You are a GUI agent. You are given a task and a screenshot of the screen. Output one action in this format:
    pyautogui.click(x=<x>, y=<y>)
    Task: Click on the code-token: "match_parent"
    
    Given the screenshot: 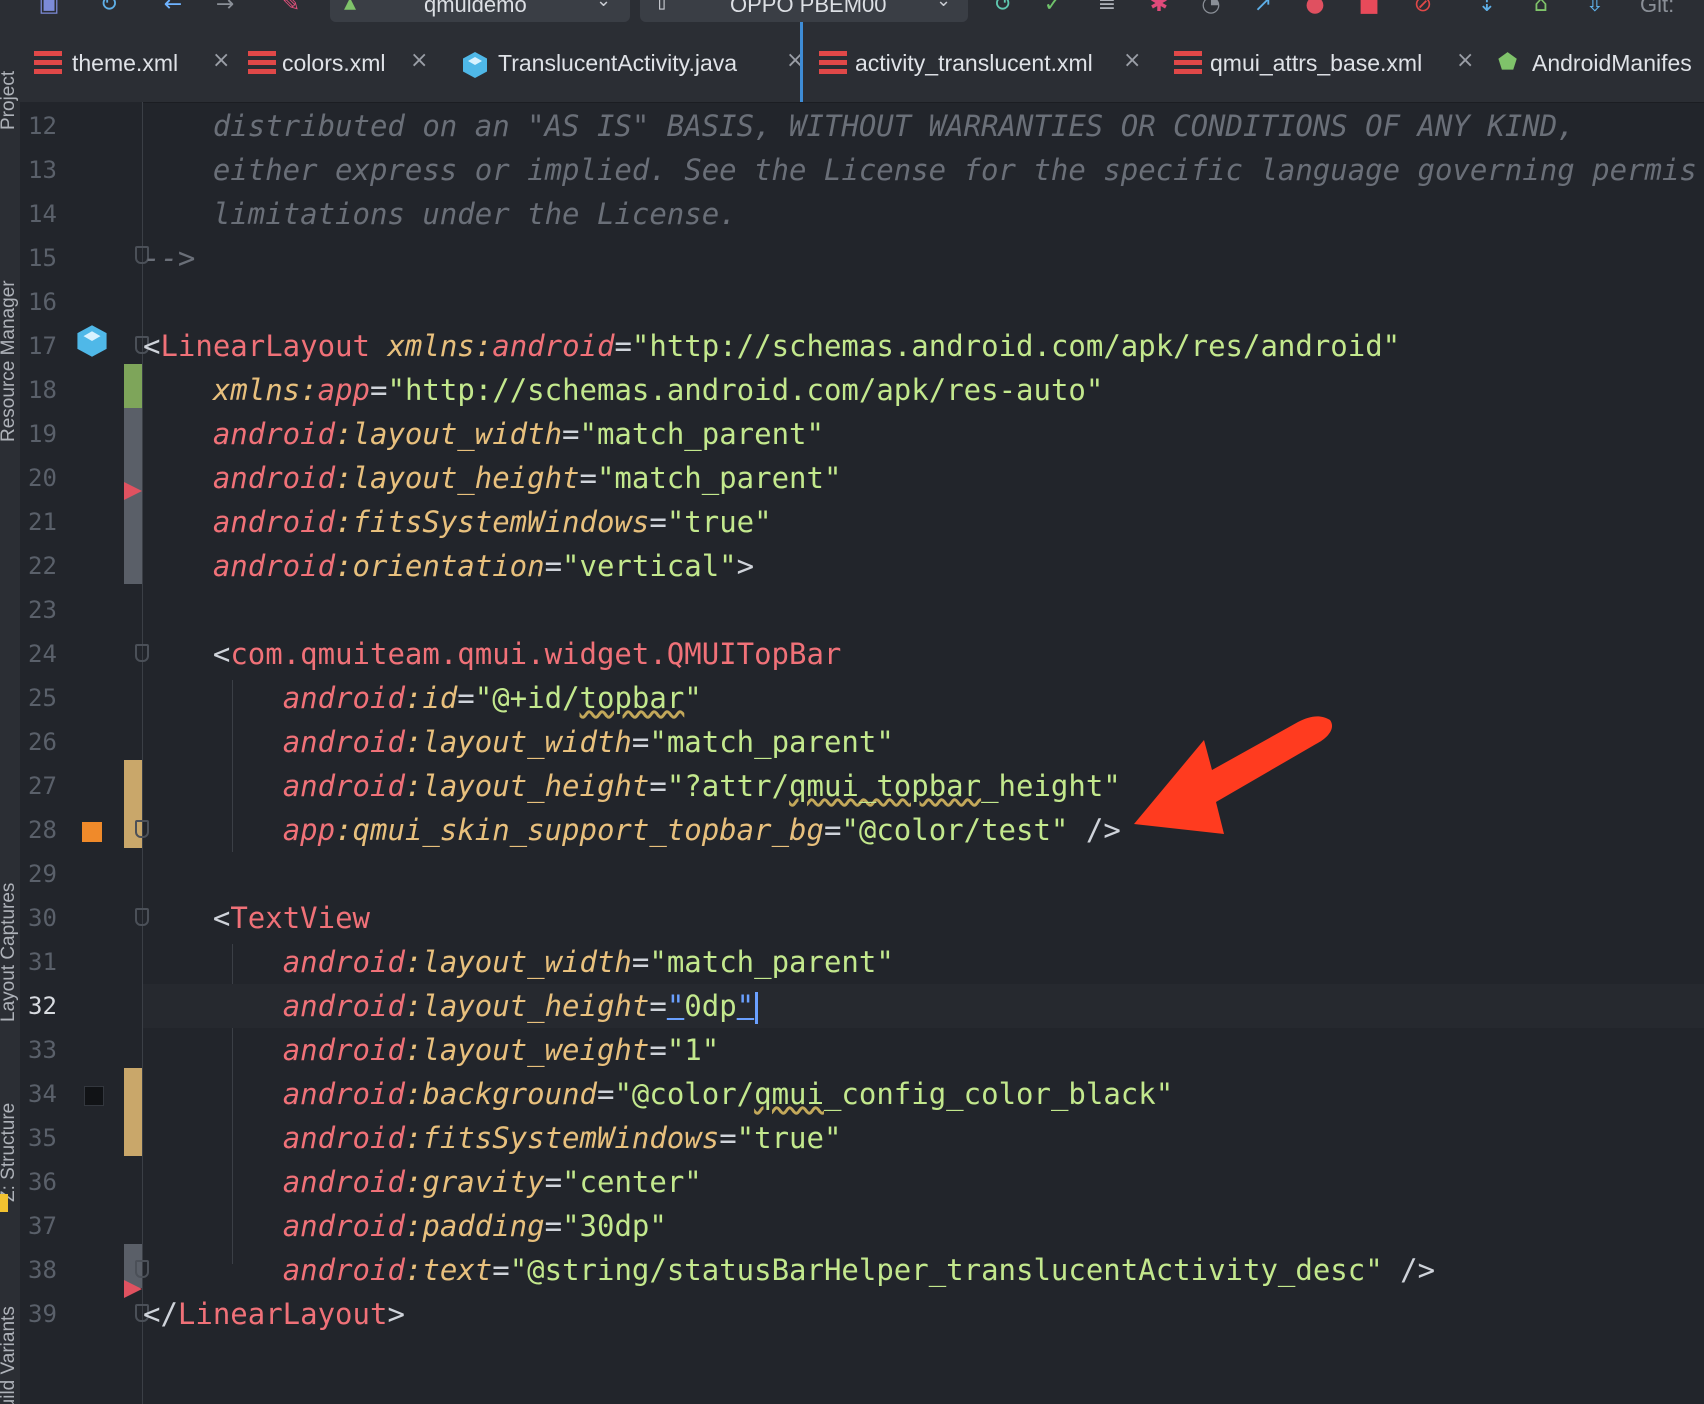 What is the action you would take?
    pyautogui.click(x=701, y=434)
    